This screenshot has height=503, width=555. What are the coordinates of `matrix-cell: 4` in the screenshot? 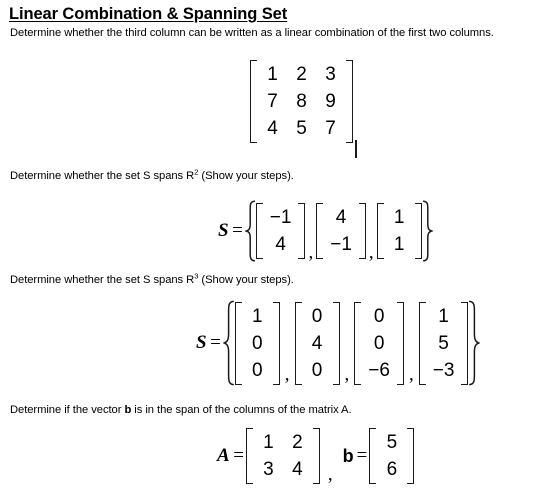 It's located at (272, 128).